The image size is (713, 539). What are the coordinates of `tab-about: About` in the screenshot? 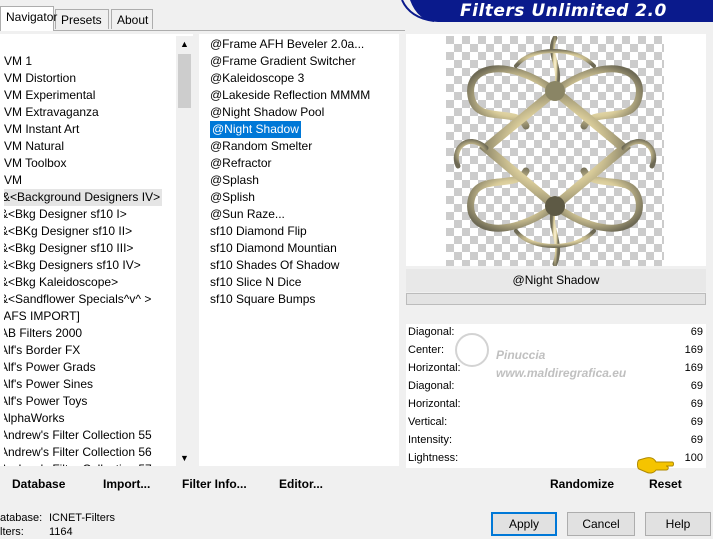 It's located at (132, 19).